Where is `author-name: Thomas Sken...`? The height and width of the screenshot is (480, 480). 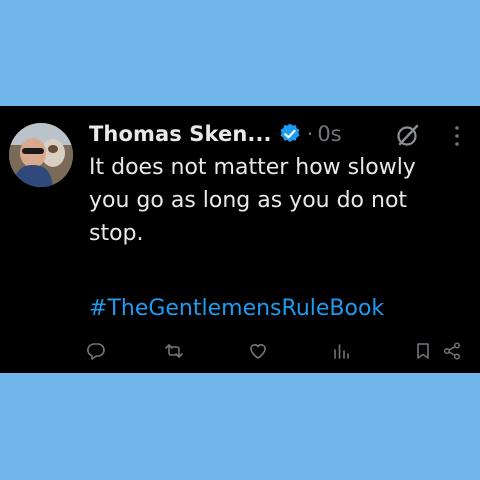
author-name: Thomas Sken... is located at coordinates (180, 134).